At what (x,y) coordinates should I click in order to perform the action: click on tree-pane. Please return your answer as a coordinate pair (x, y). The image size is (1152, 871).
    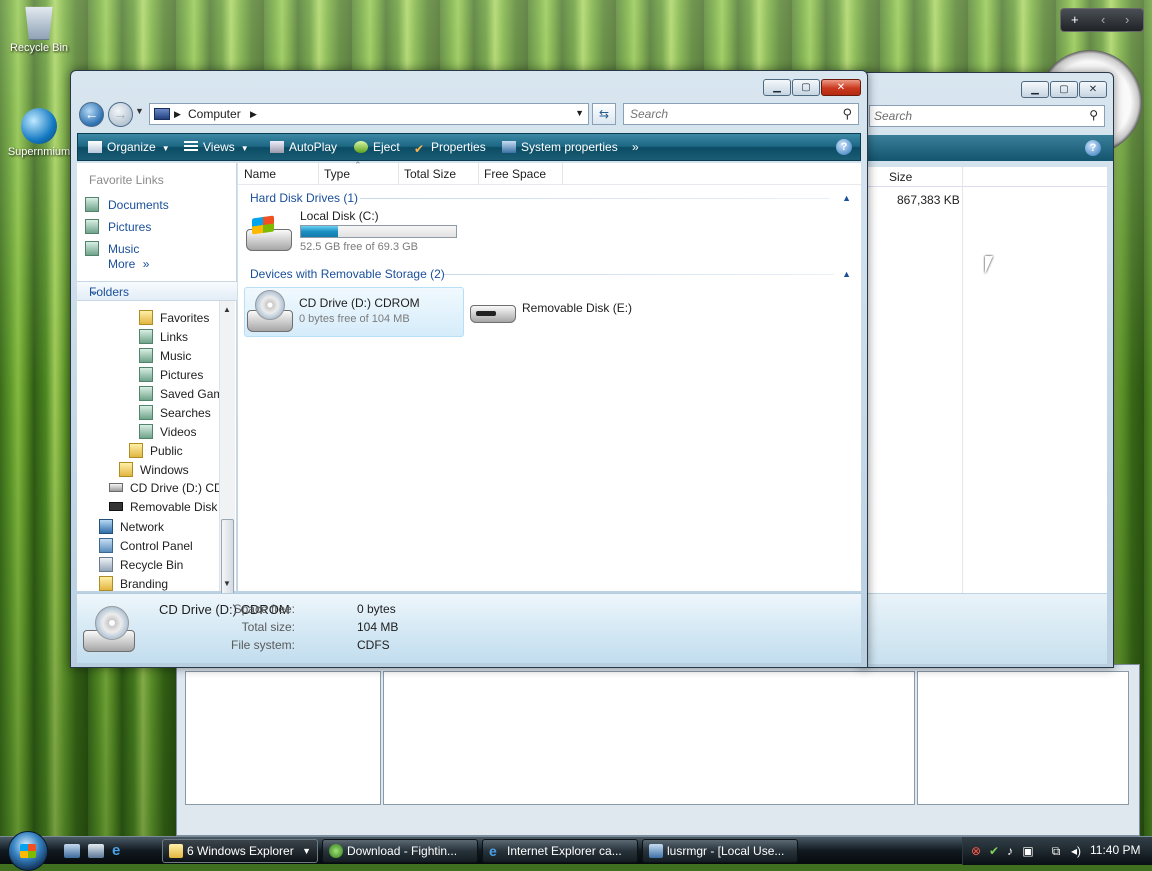
    Looking at the image, I should click on (283, 738).